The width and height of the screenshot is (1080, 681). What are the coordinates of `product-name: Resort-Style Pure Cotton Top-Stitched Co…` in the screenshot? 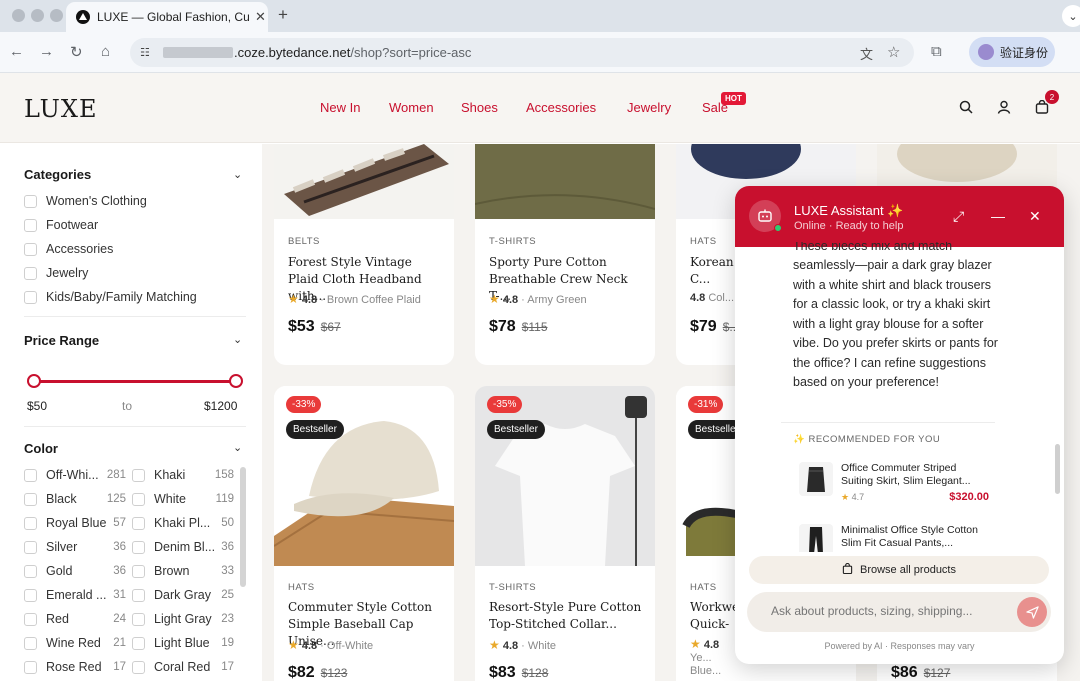 It's located at (567, 616).